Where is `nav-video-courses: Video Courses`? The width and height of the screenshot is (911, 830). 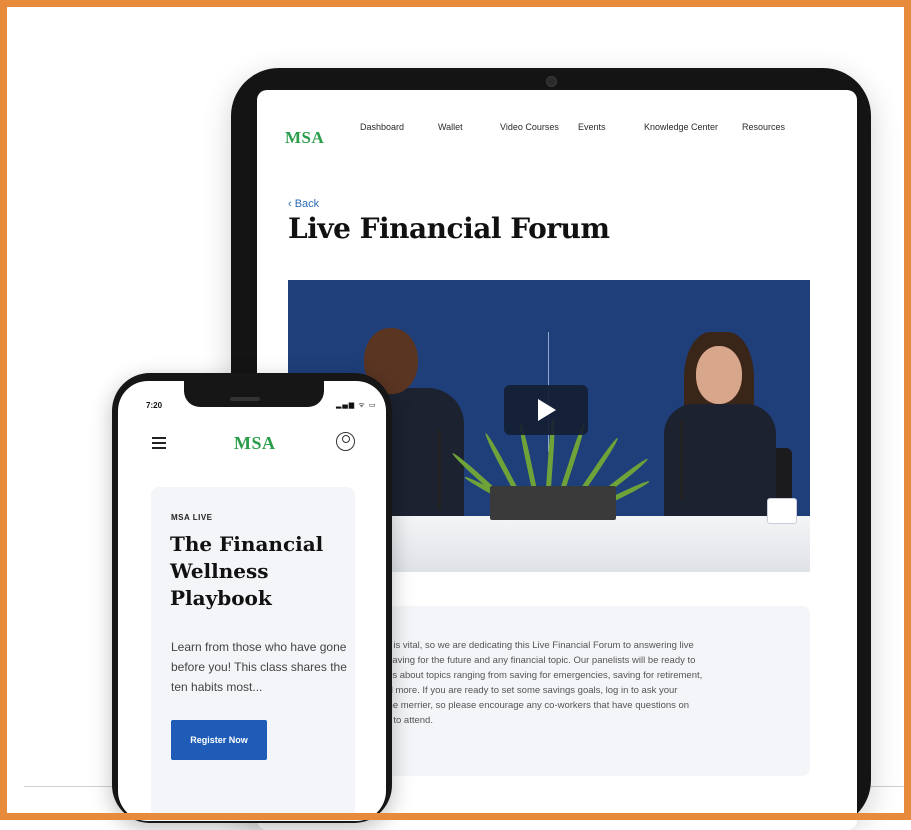 nav-video-courses: Video Courses is located at coordinates (529, 127).